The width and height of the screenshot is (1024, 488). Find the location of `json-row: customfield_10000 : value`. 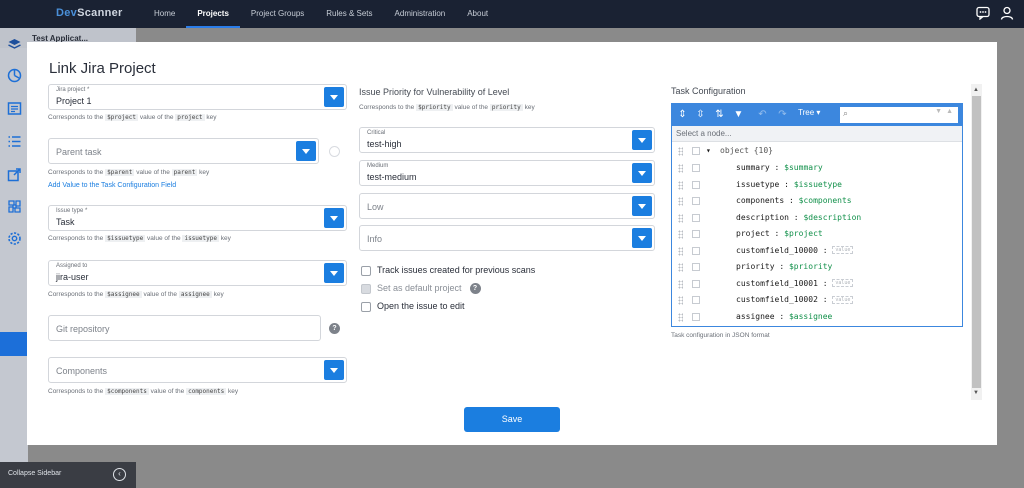

json-row: customfield_10000 : value is located at coordinates (817, 251).